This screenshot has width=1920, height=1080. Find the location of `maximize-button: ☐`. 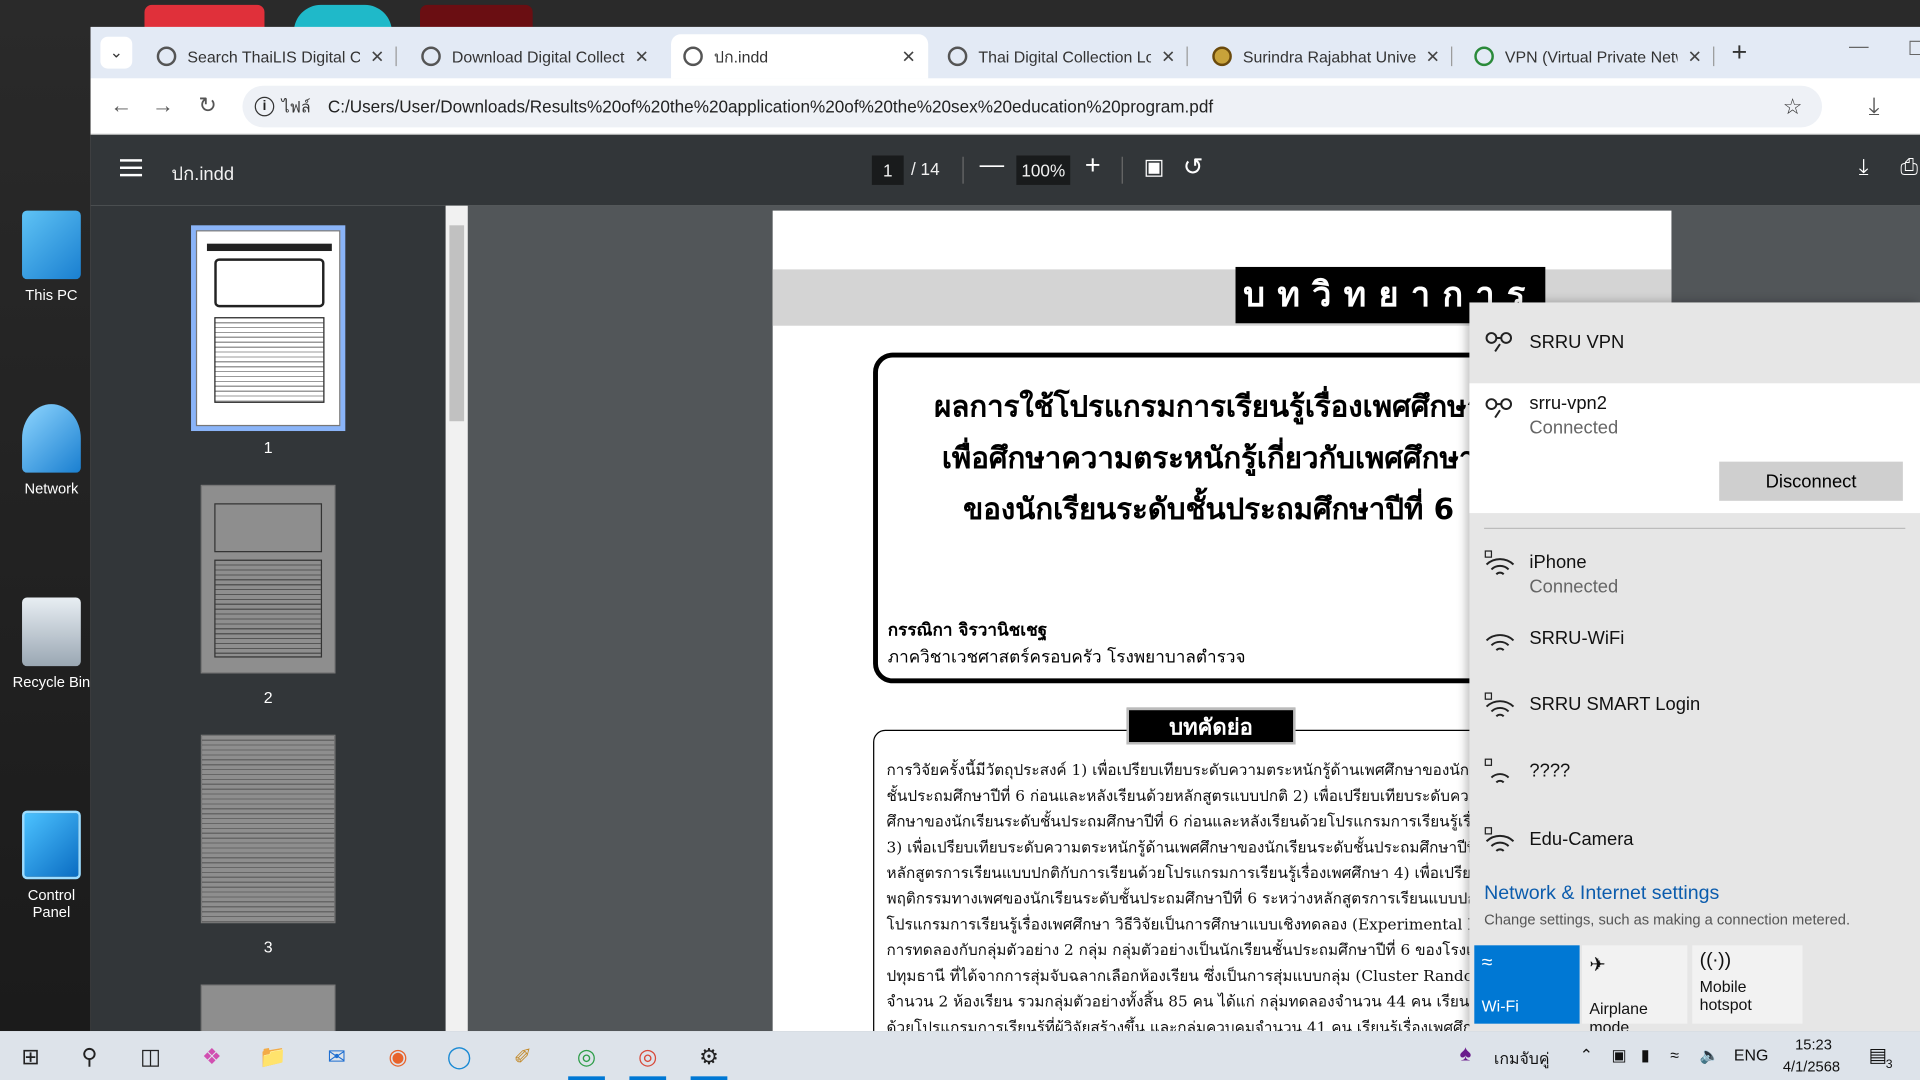

maximize-button: ☐ is located at coordinates (1914, 49).